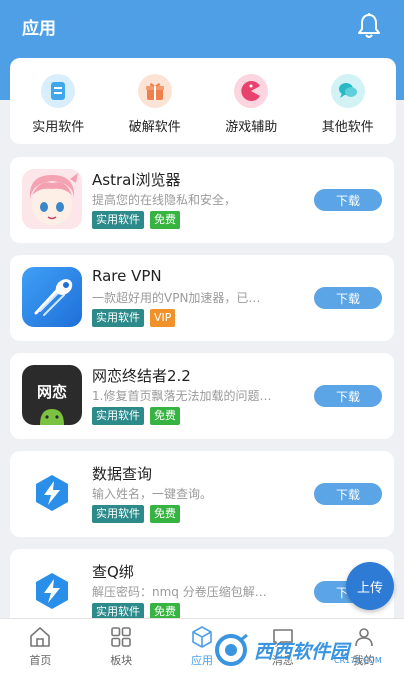  I want to click on chat-icon, so click(347, 91).